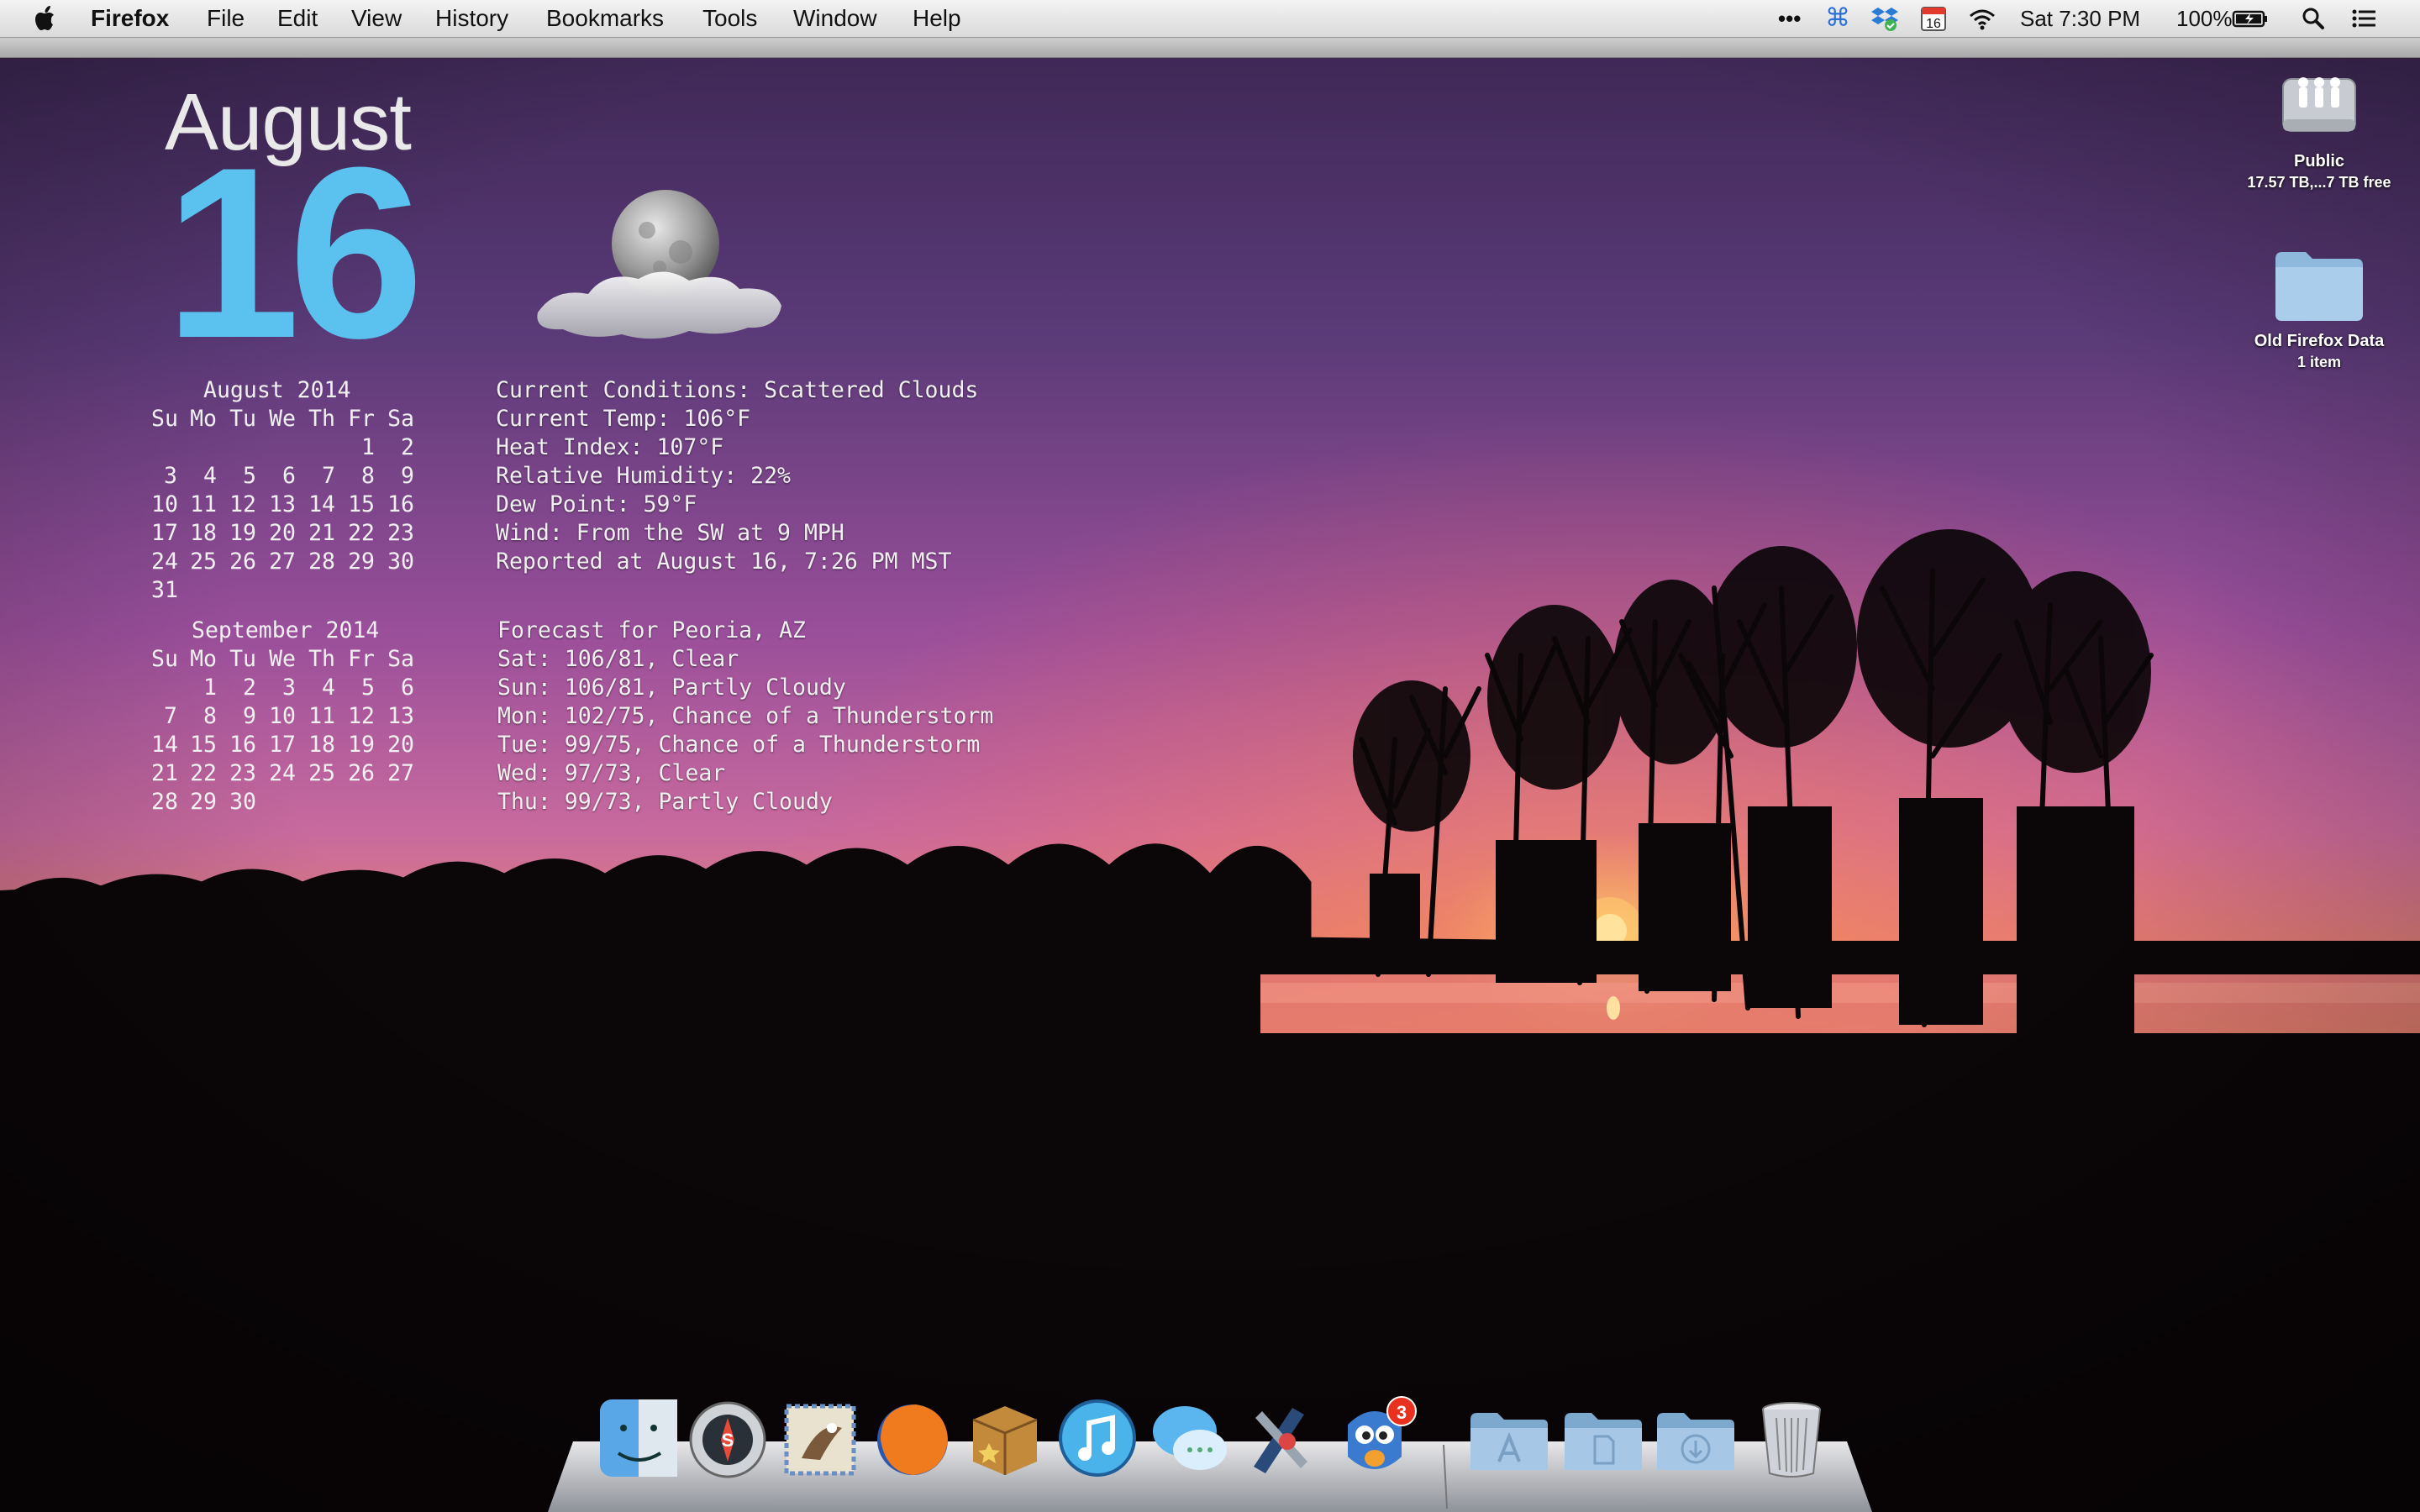 This screenshot has height=1512, width=2420. What do you see at coordinates (835, 18) in the screenshot?
I see `menu-window: Window` at bounding box center [835, 18].